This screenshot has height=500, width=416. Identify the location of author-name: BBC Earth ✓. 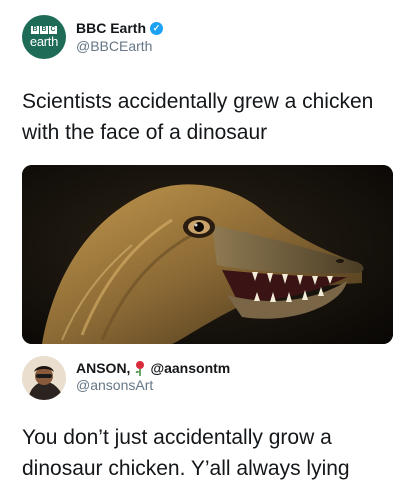
(120, 28).